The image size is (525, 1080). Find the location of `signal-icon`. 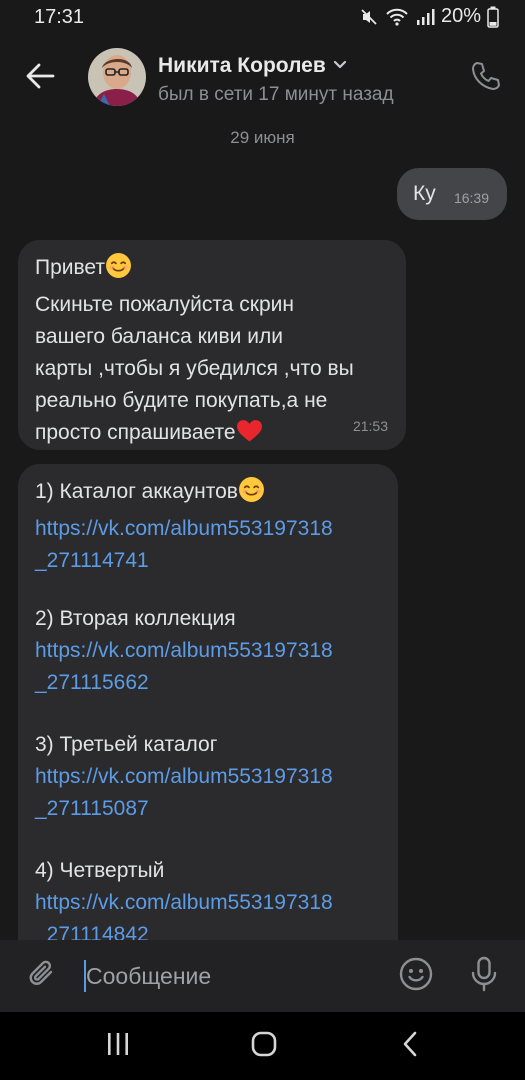

signal-icon is located at coordinates (425, 17).